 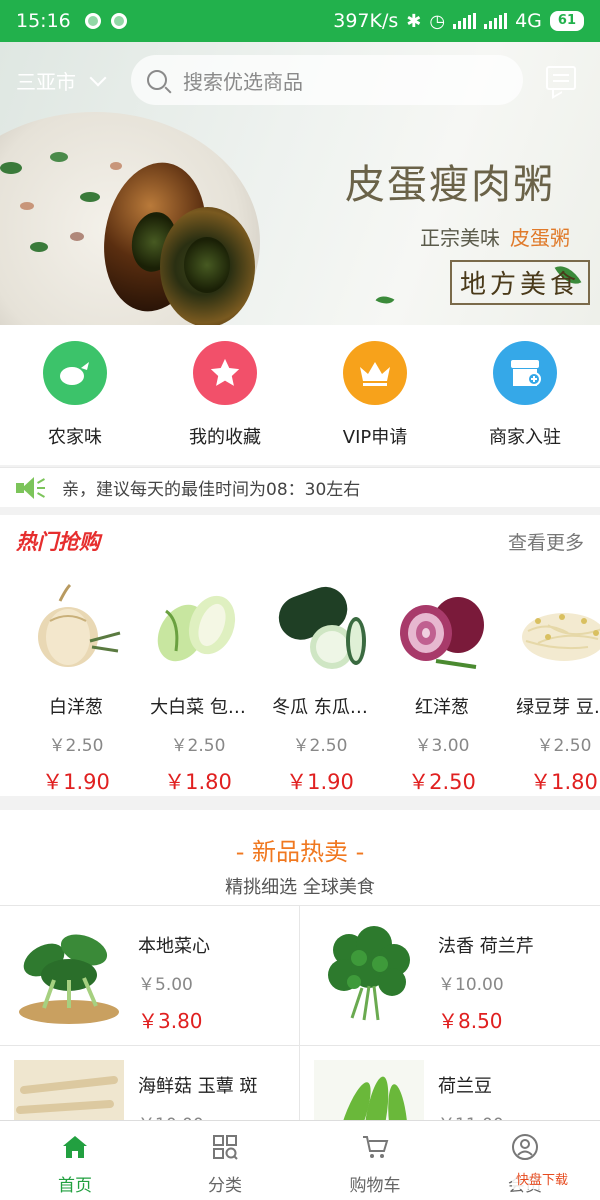 What do you see at coordinates (198, 681) in the screenshot?
I see `product-card: 大白菜 包… ￥2.50 ￥1.80` at bounding box center [198, 681].